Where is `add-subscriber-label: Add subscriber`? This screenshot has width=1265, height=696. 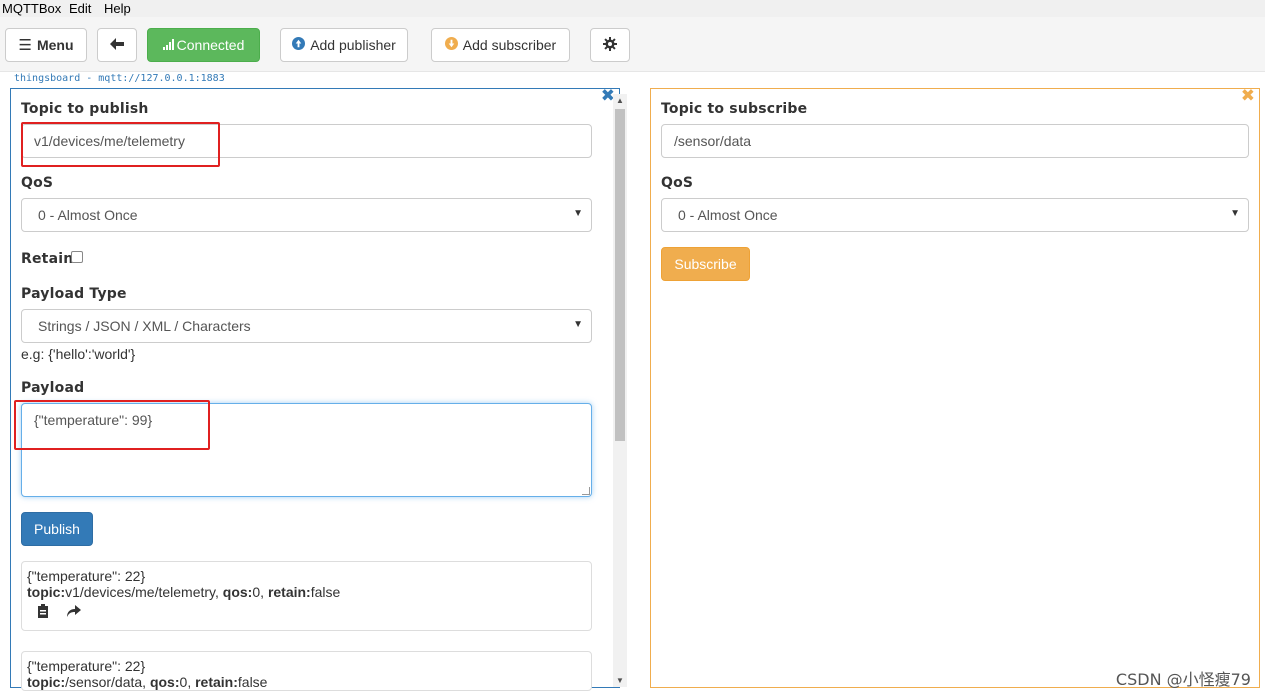
add-subscriber-label: Add subscriber is located at coordinates (509, 45).